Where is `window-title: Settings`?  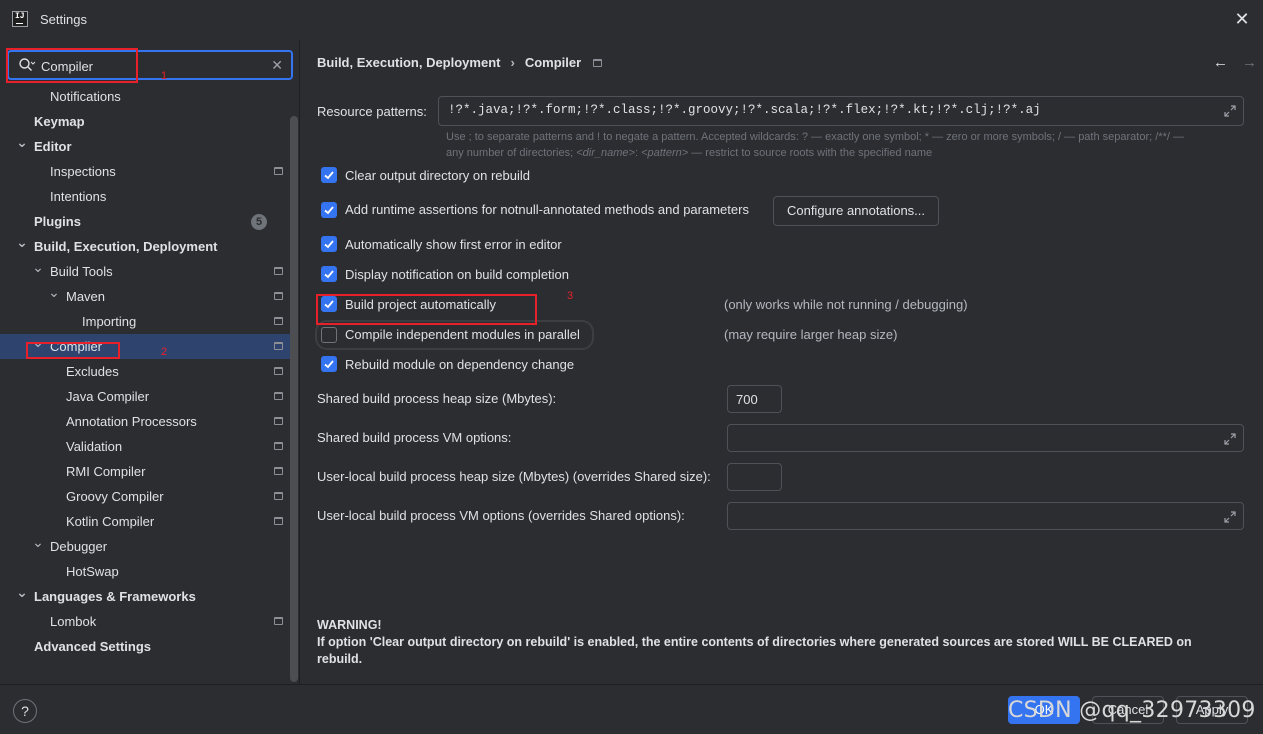
window-title: Settings is located at coordinates (63, 19).